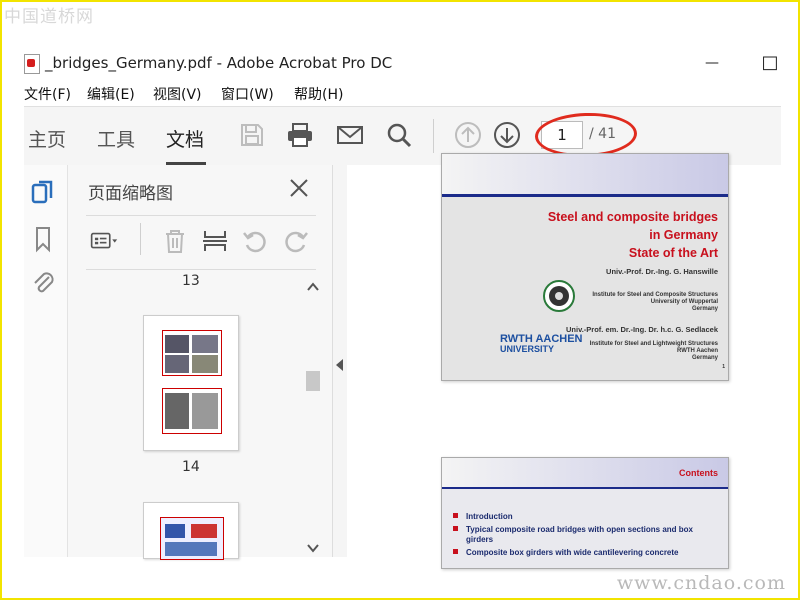 Image resolution: width=800 pixels, height=600 pixels. I want to click on previous-page-icon, so click(468, 135).